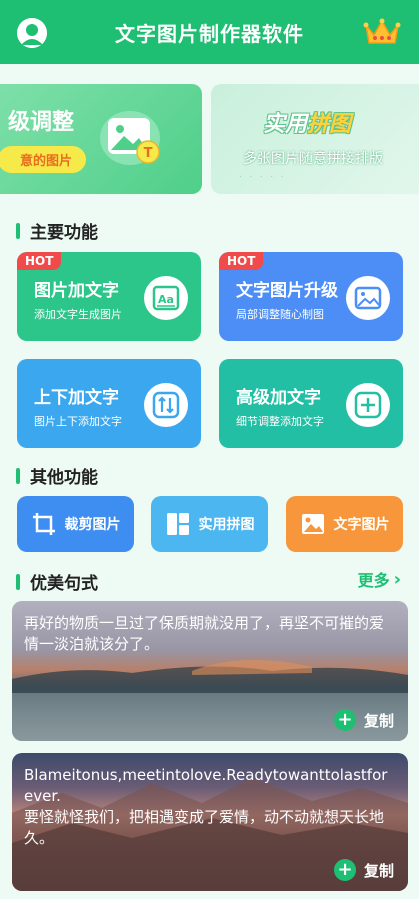 This screenshot has height=899, width=419. Describe the element at coordinates (64, 233) in the screenshot. I see `section-title: 主要功能` at that location.